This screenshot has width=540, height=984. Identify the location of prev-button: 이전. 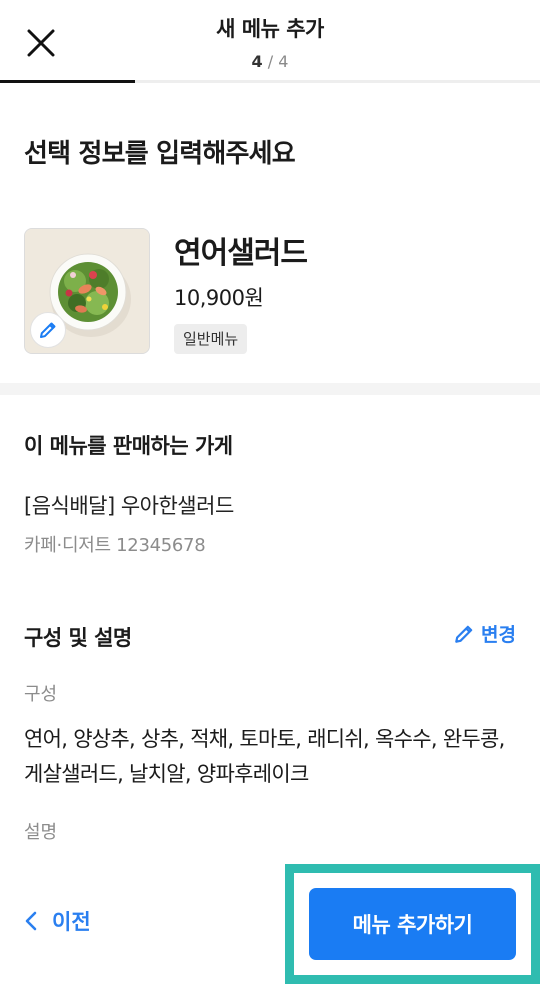
(57, 921).